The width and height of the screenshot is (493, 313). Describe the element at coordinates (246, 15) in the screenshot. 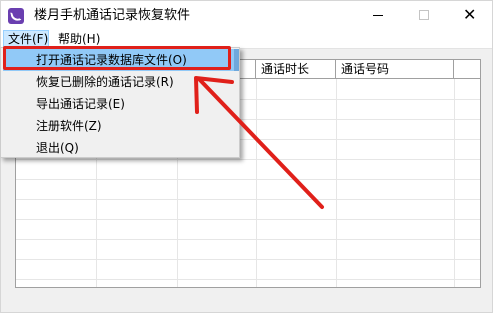

I see `title-bar: 楼月手机通话记录恢复软件 ✕` at that location.